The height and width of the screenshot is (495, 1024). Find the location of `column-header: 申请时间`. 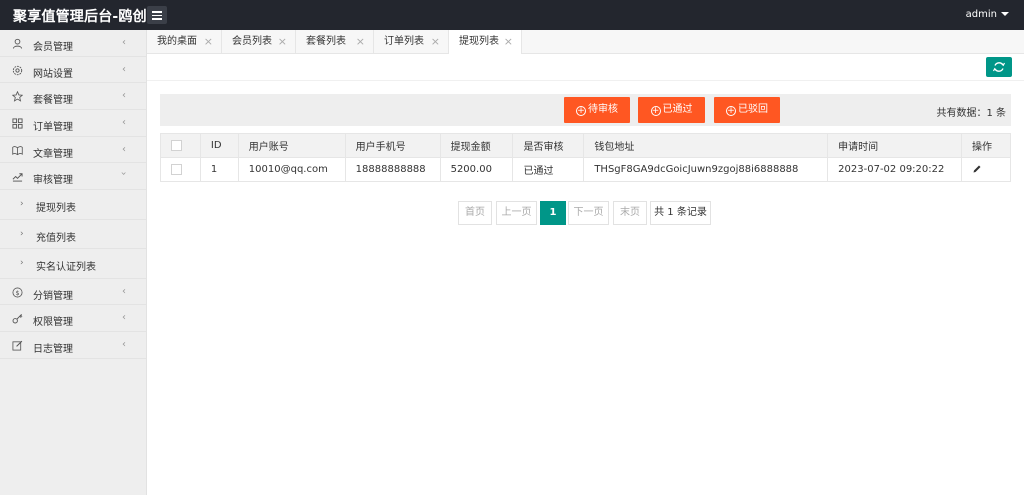

column-header: 申请时间 is located at coordinates (895, 145).